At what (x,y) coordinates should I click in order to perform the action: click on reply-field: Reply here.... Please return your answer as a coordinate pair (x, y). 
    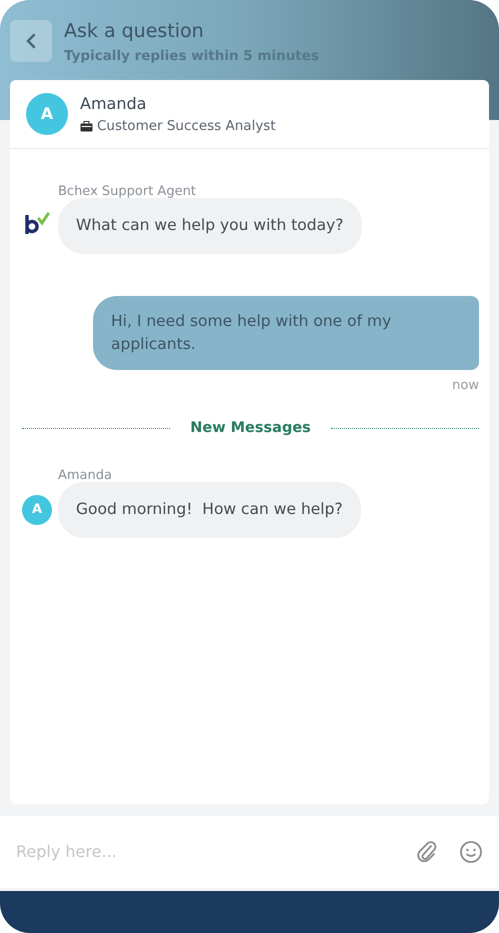
    Looking at the image, I should click on (202, 852).